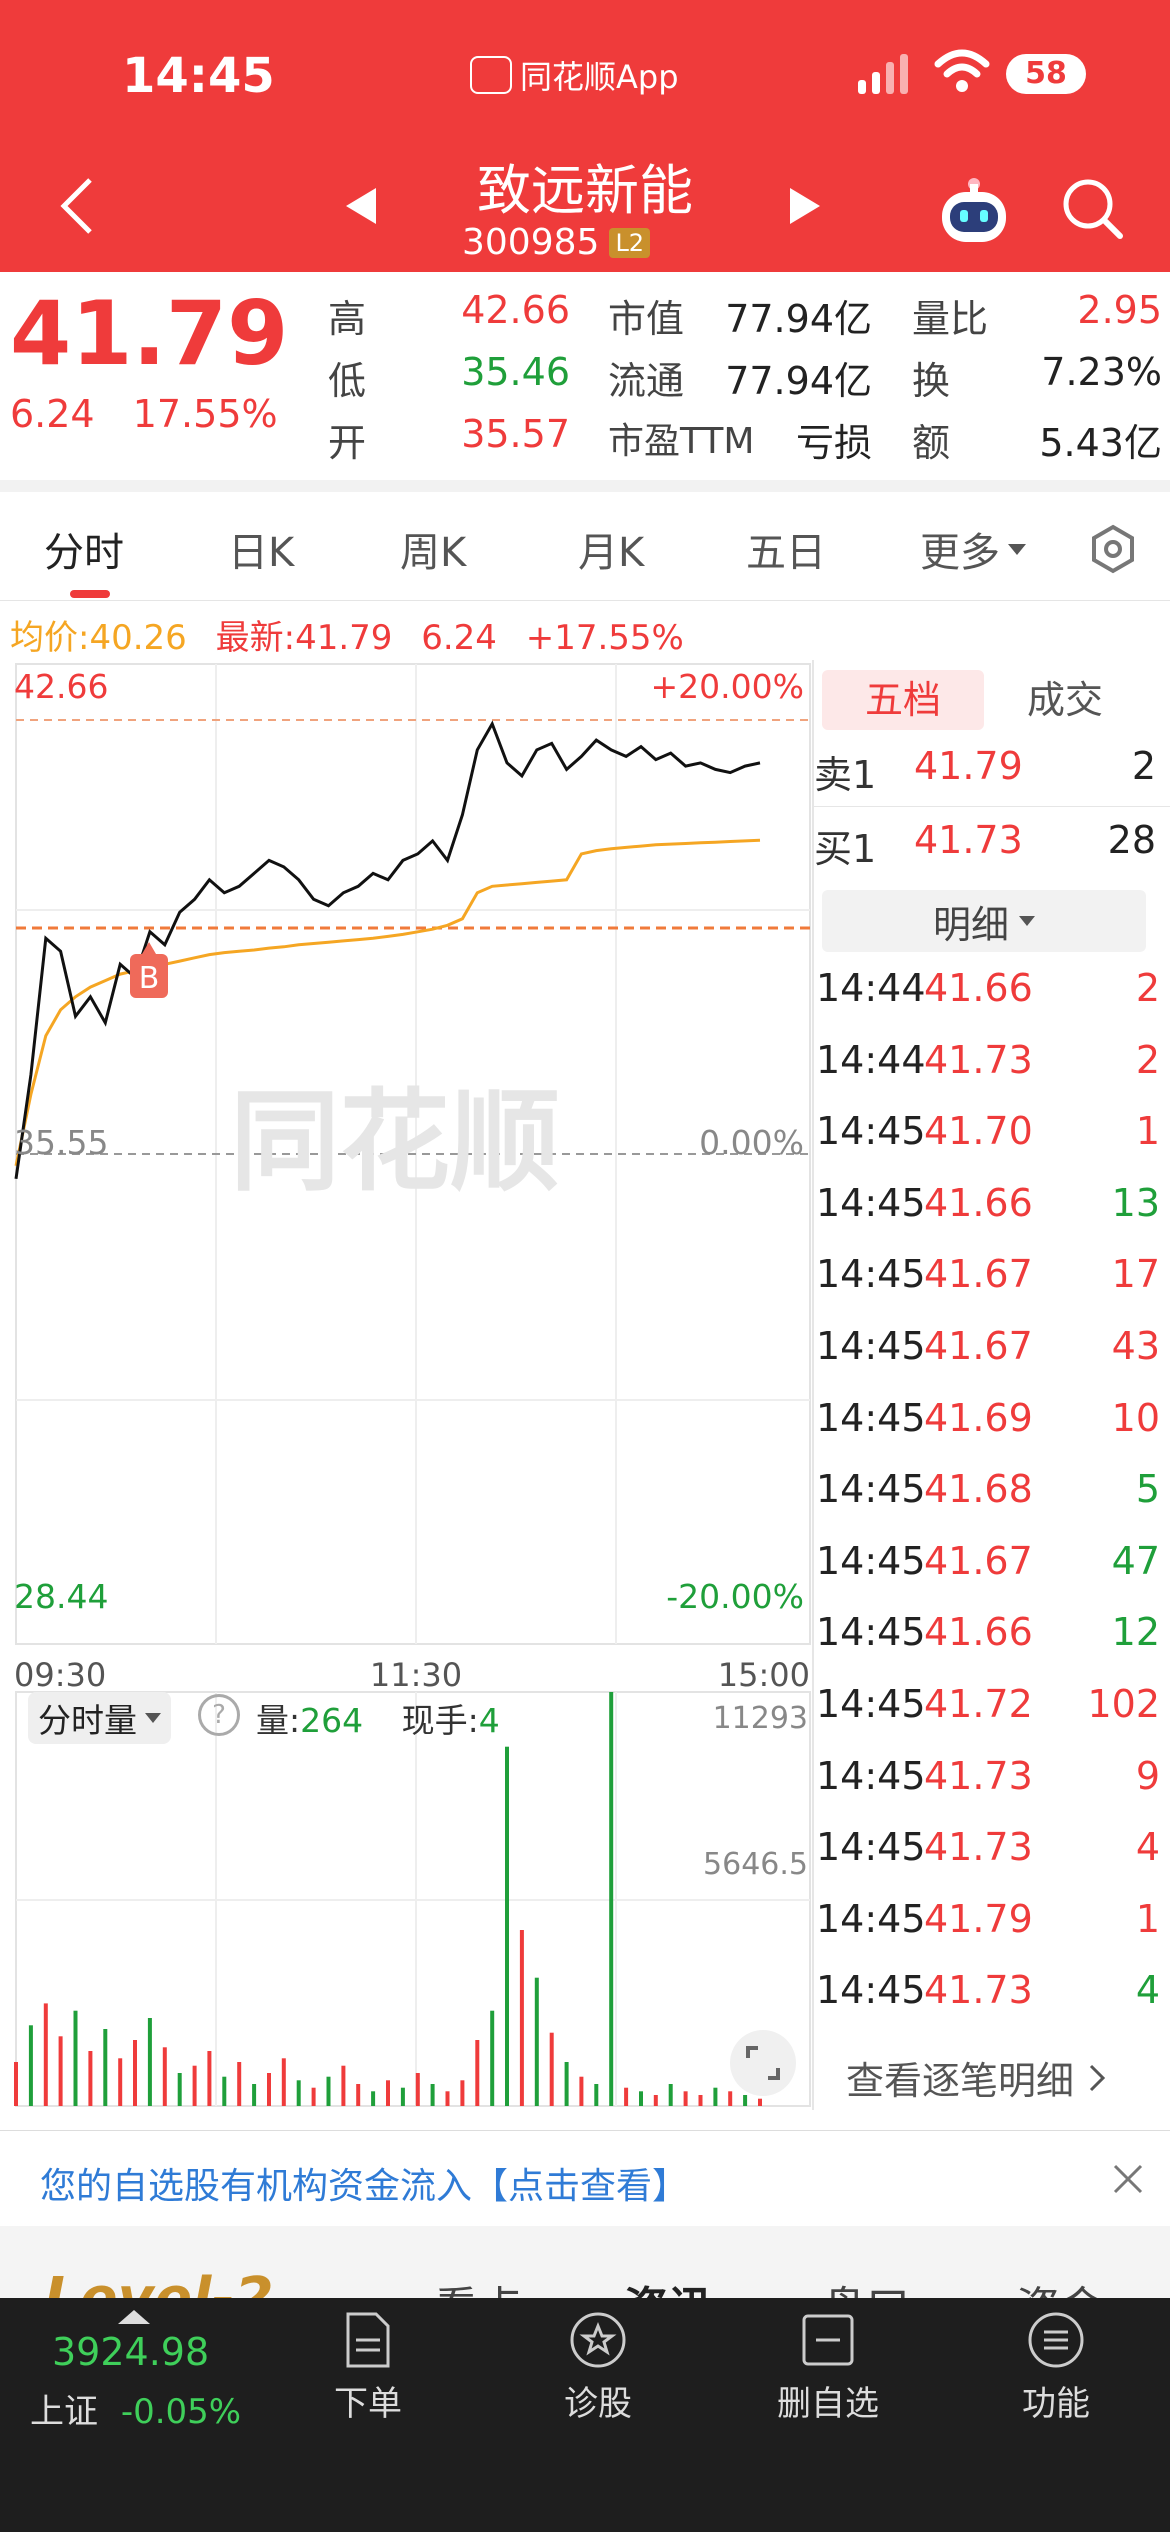 The image size is (1170, 2532). What do you see at coordinates (135, 2408) in the screenshot?
I see `index-info: 上证 -0.05%` at bounding box center [135, 2408].